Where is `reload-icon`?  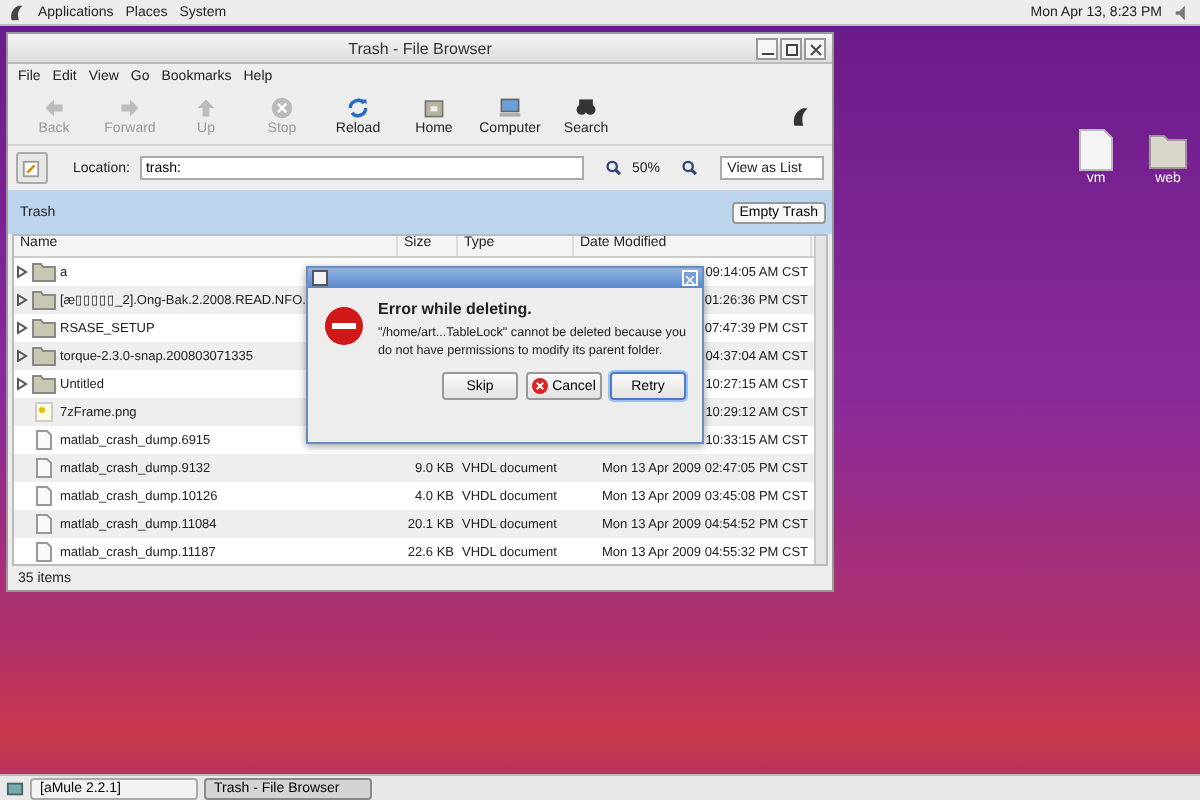
reload-icon is located at coordinates (358, 108).